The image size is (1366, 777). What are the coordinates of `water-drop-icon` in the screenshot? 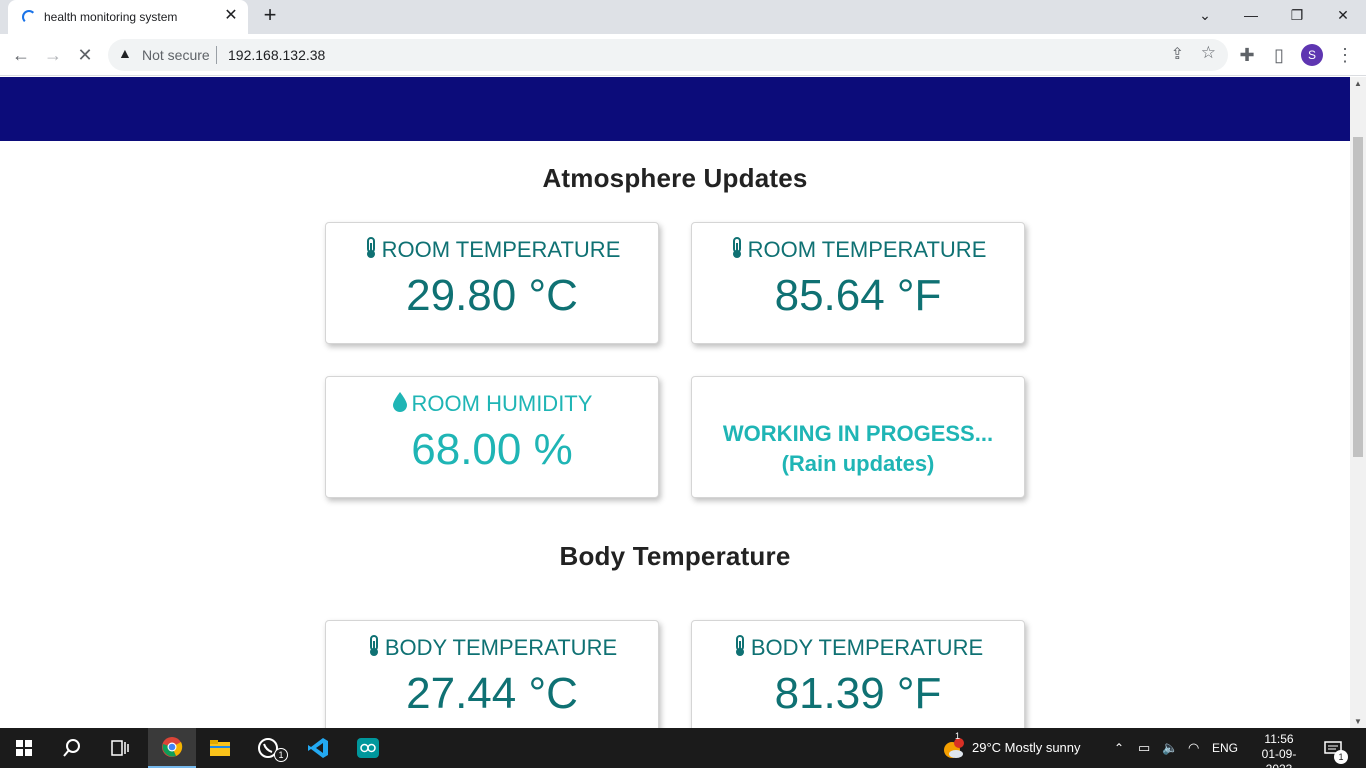 It's located at (400, 405).